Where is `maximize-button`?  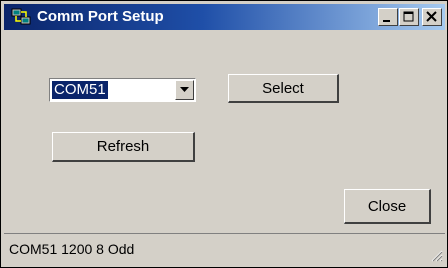
maximize-button is located at coordinates (409, 17).